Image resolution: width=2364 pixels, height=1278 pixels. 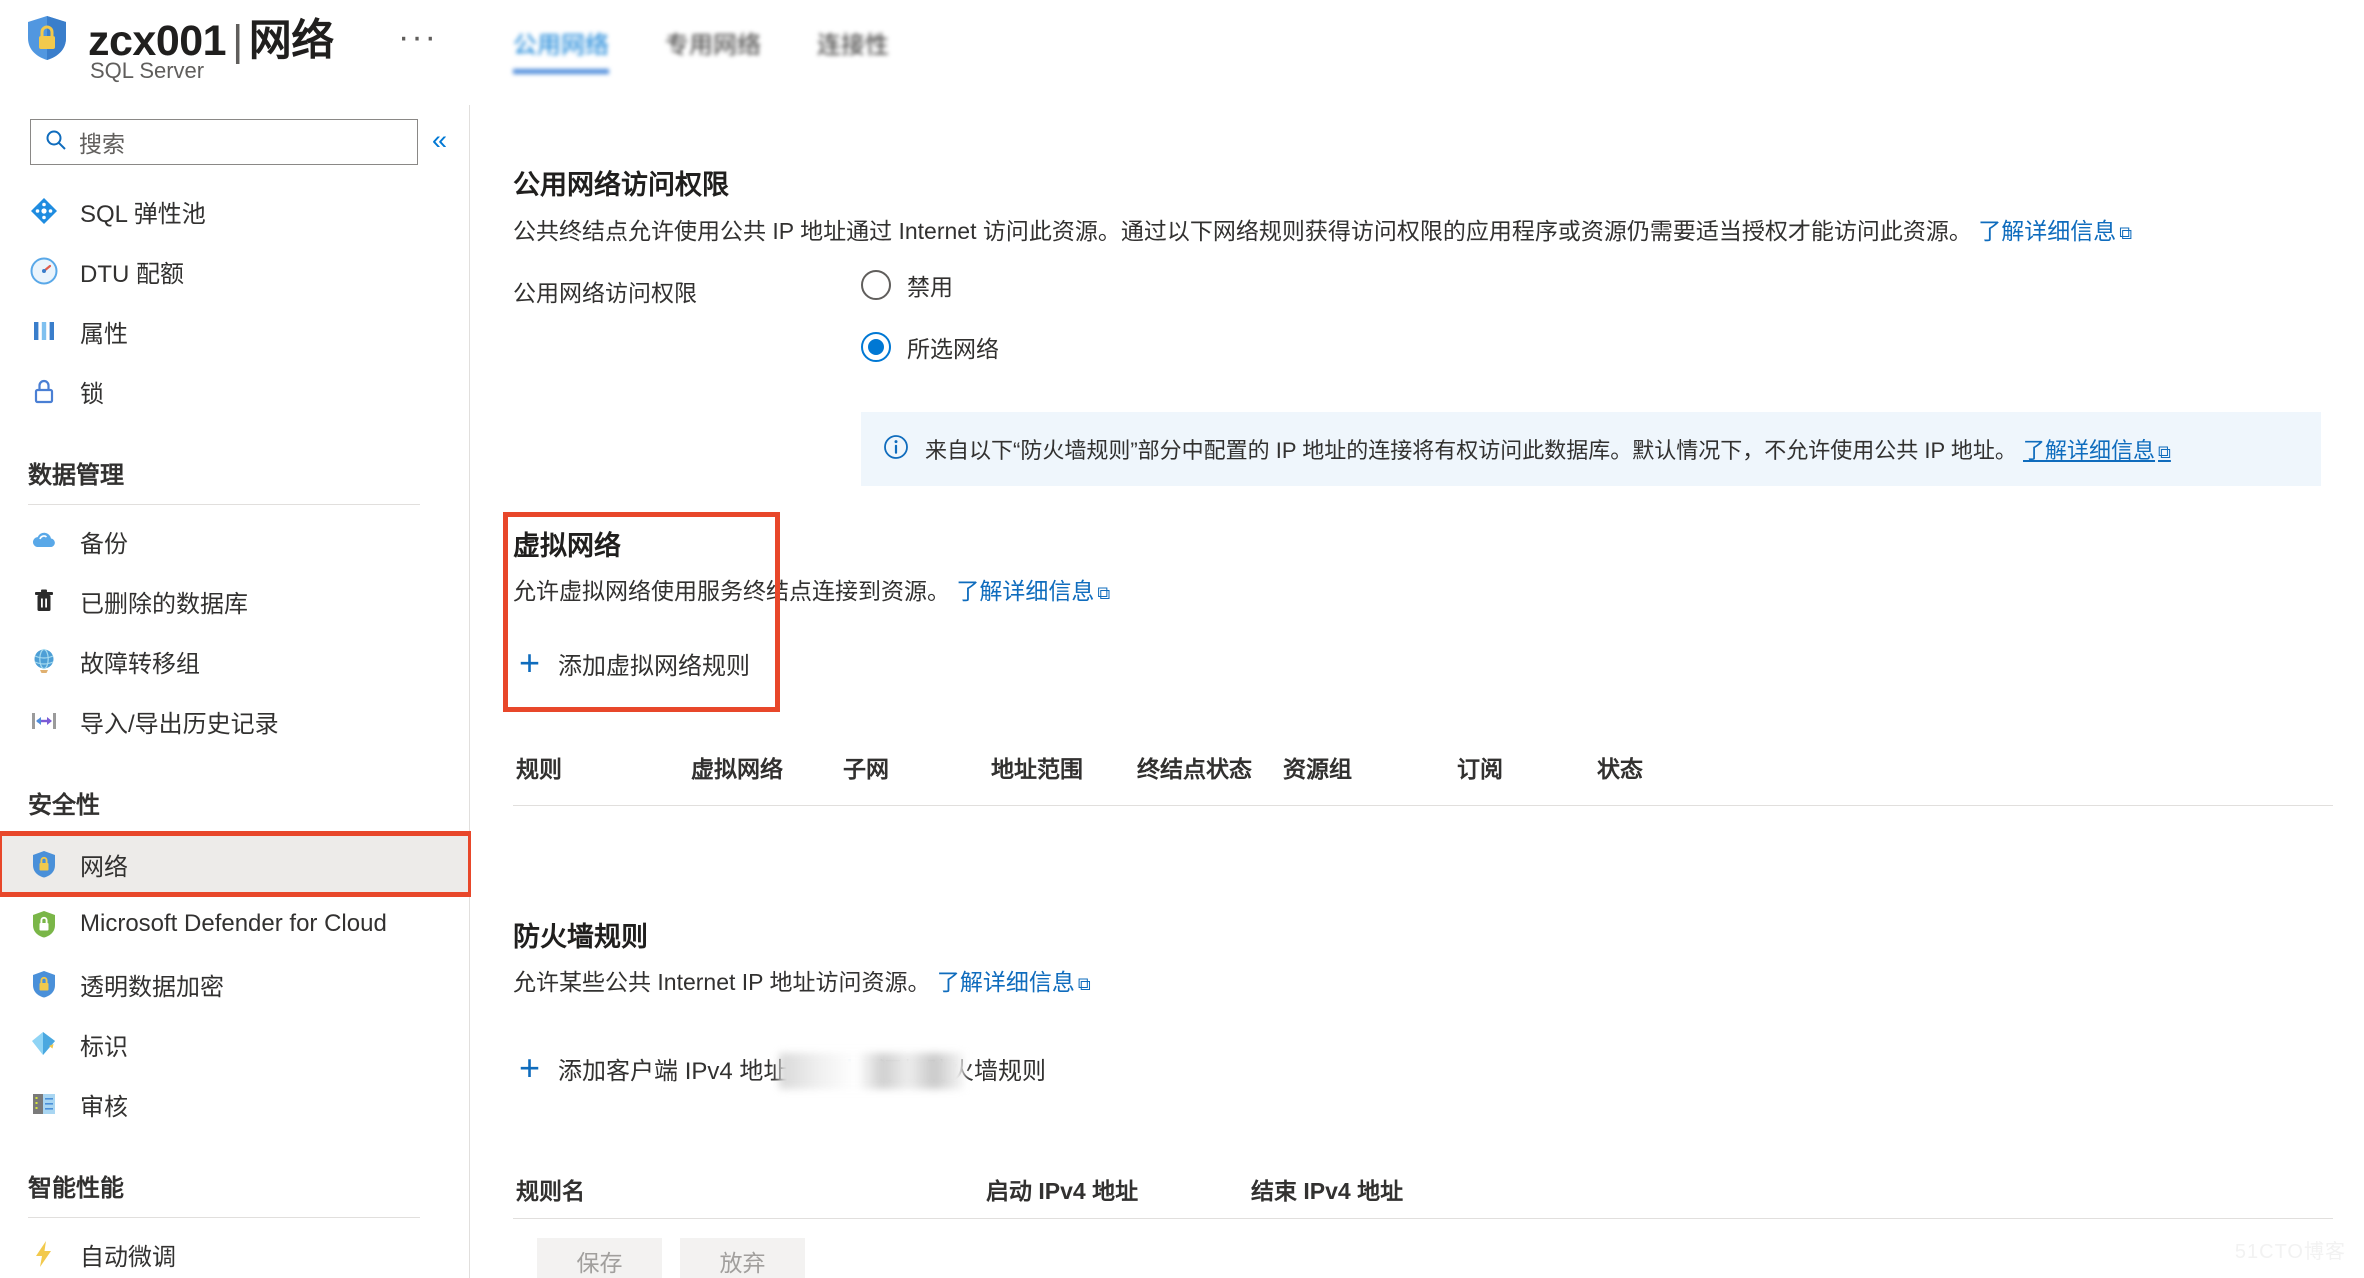 I want to click on firewall-description: 允许某些公共 Internet IP 地址访问资源。 了解详细信息 ⧉, so click(x=802, y=980).